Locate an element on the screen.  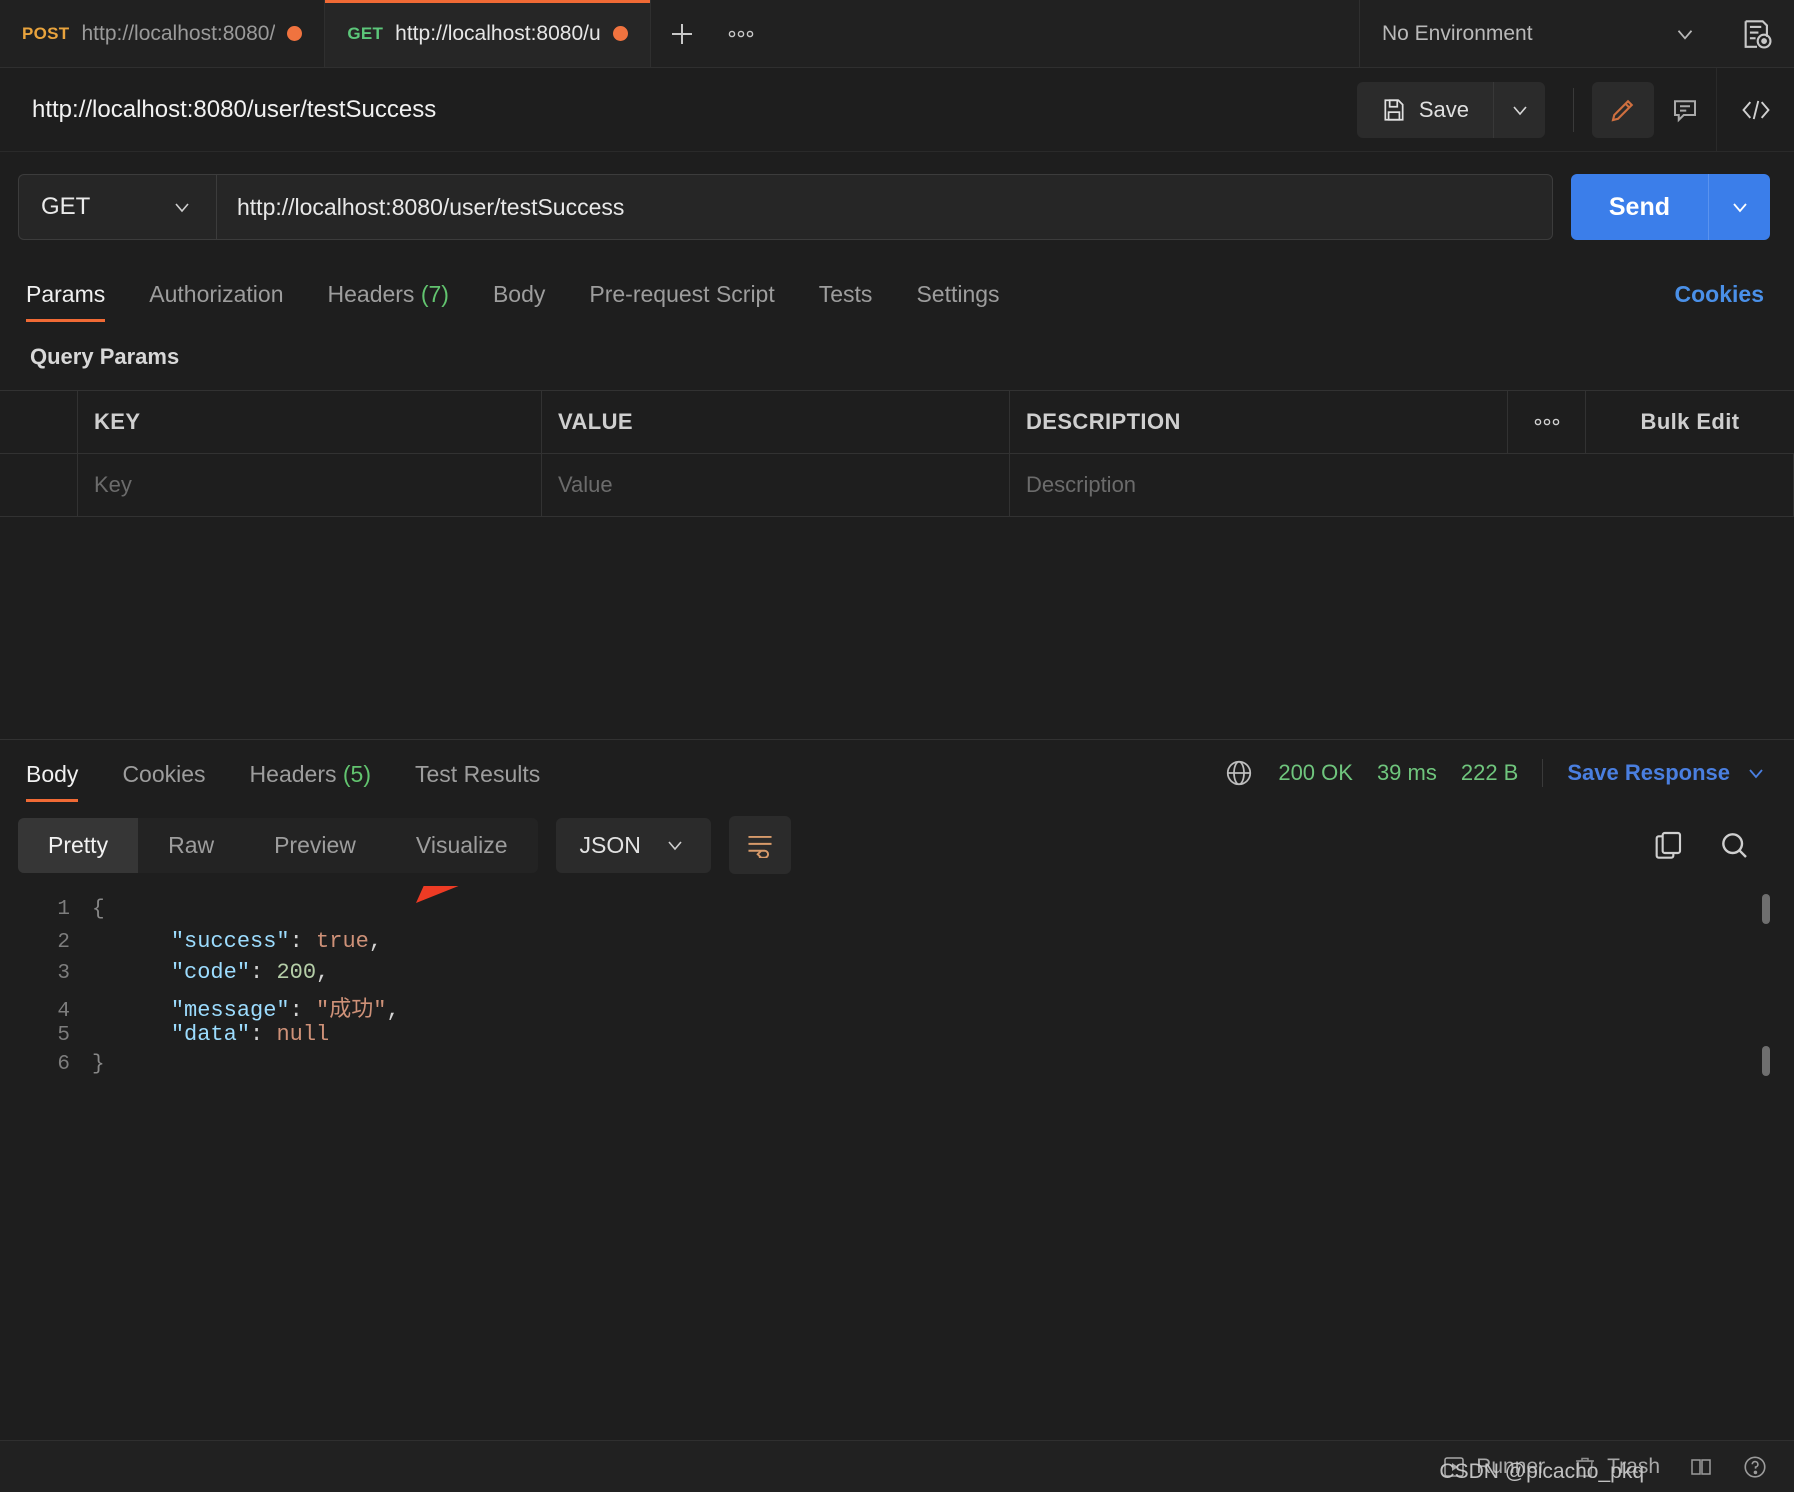
tab-authorization: Authorization is located at coordinates (216, 301).